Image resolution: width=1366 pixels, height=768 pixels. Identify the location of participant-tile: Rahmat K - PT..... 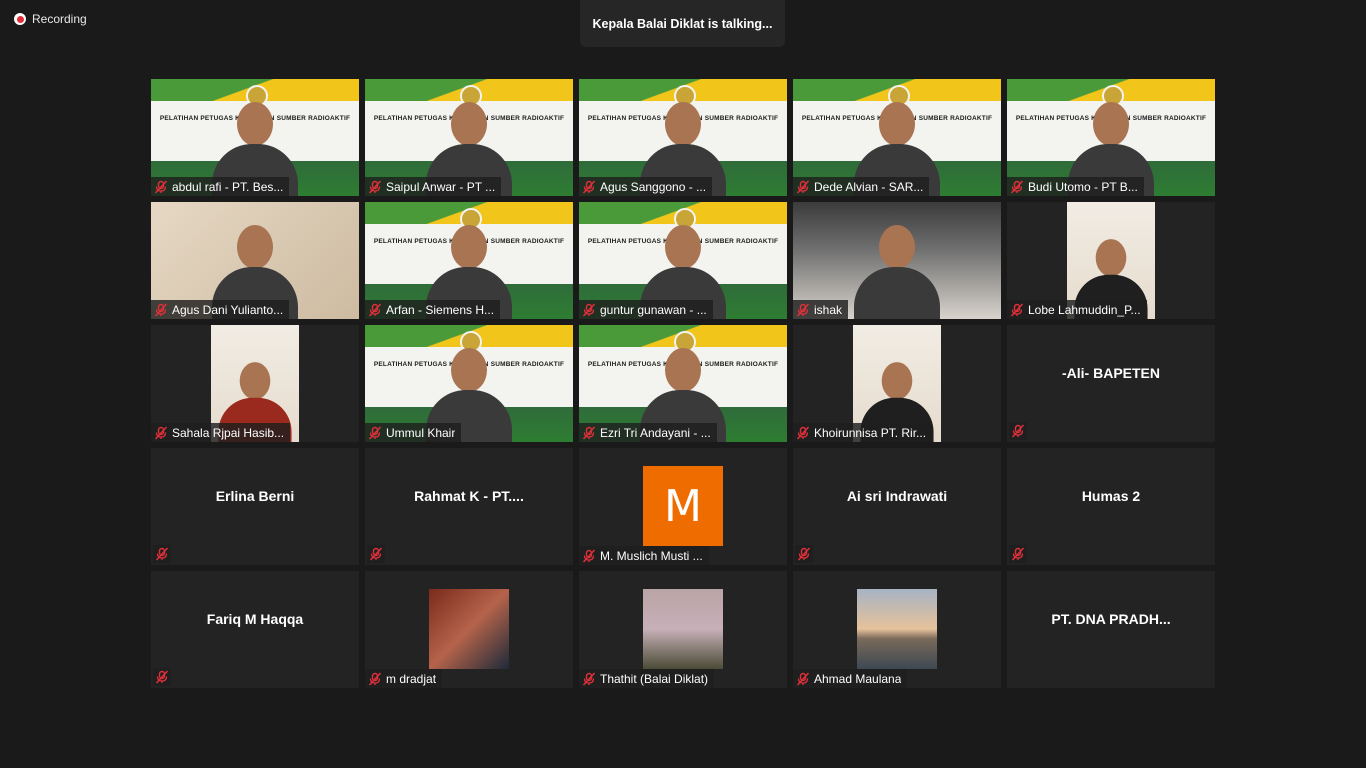
(469, 506).